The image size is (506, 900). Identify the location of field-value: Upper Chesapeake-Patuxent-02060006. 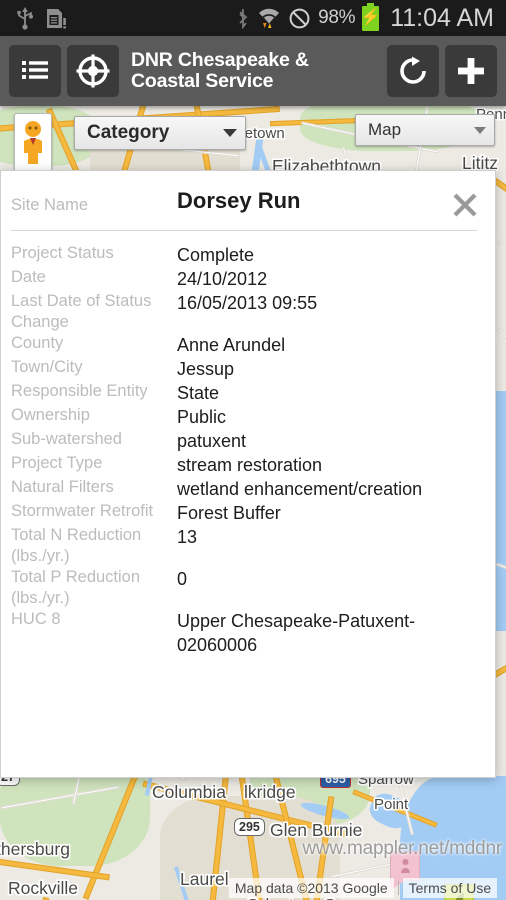
(296, 632).